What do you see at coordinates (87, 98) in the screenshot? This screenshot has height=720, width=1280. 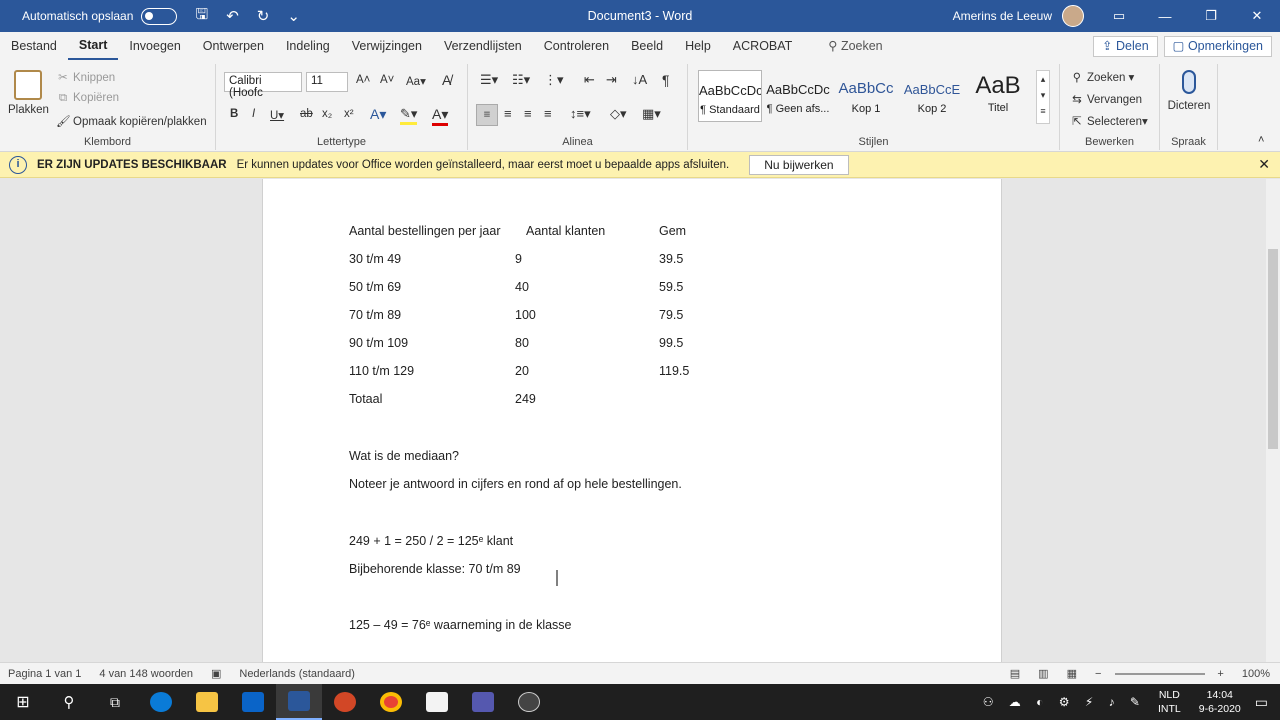 I see `copy-button: ⧉ Kopiëren` at bounding box center [87, 98].